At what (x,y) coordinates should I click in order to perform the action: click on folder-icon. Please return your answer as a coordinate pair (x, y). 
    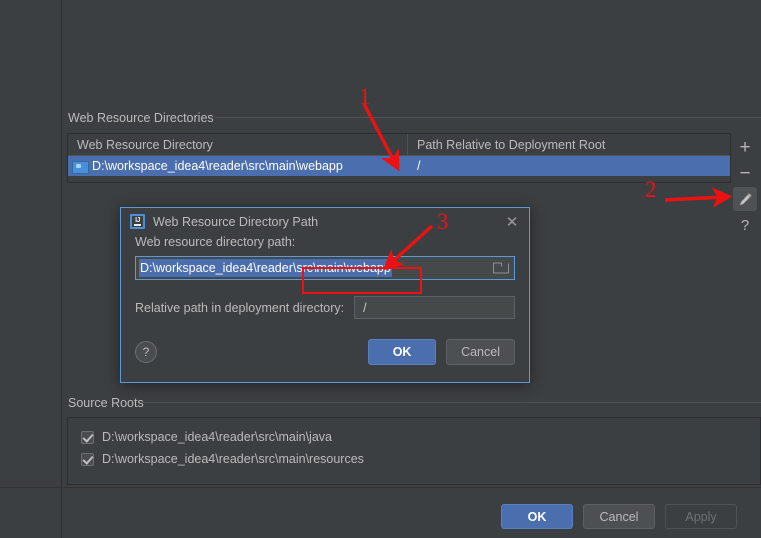
    Looking at the image, I should click on (80, 167).